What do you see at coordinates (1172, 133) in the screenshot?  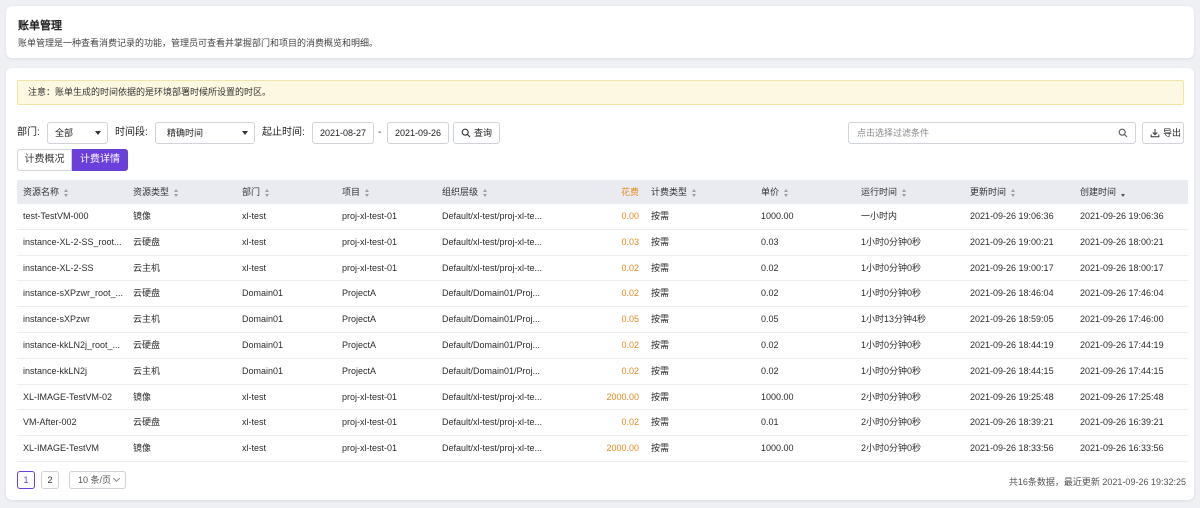 I see `export-button-label: 导出` at bounding box center [1172, 133].